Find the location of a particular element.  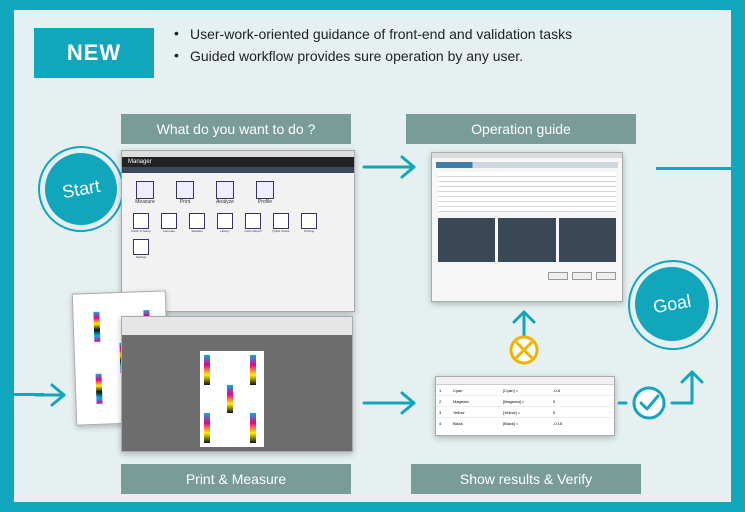

warning-cross-icon is located at coordinates (524, 350).